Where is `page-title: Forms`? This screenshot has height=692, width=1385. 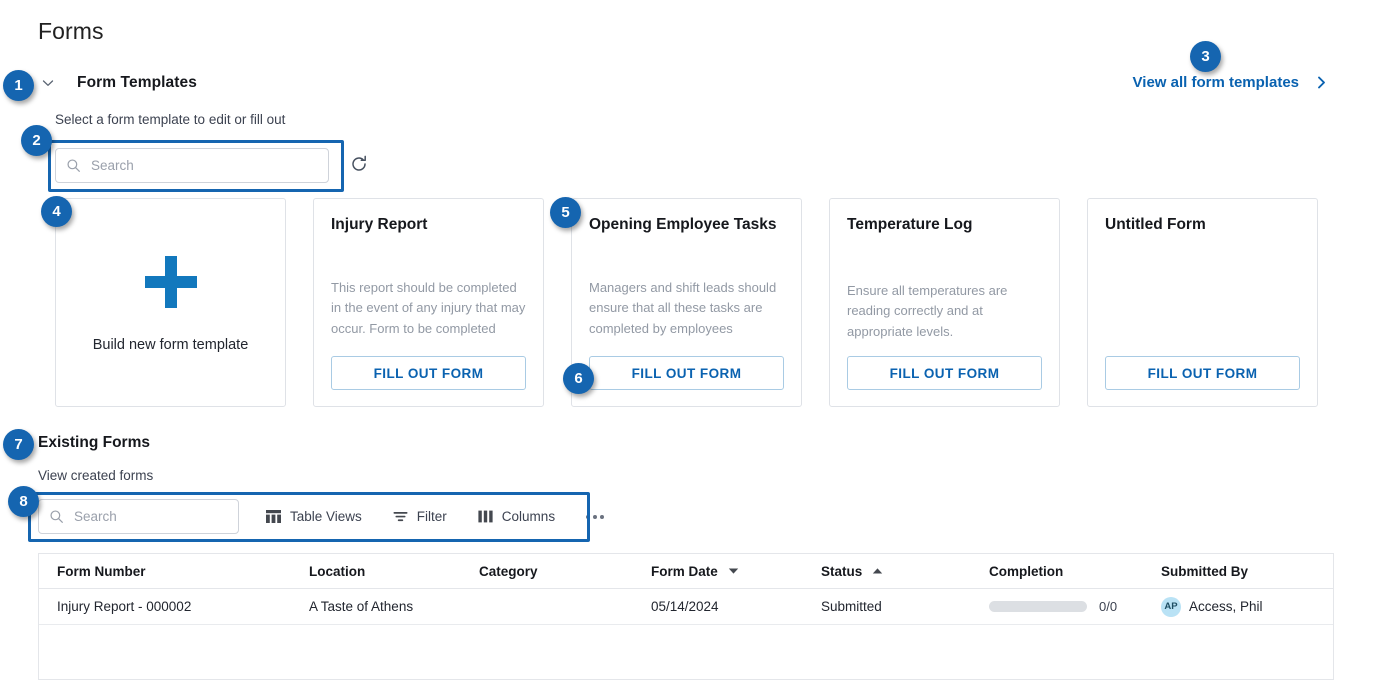
page-title: Forms is located at coordinates (71, 31).